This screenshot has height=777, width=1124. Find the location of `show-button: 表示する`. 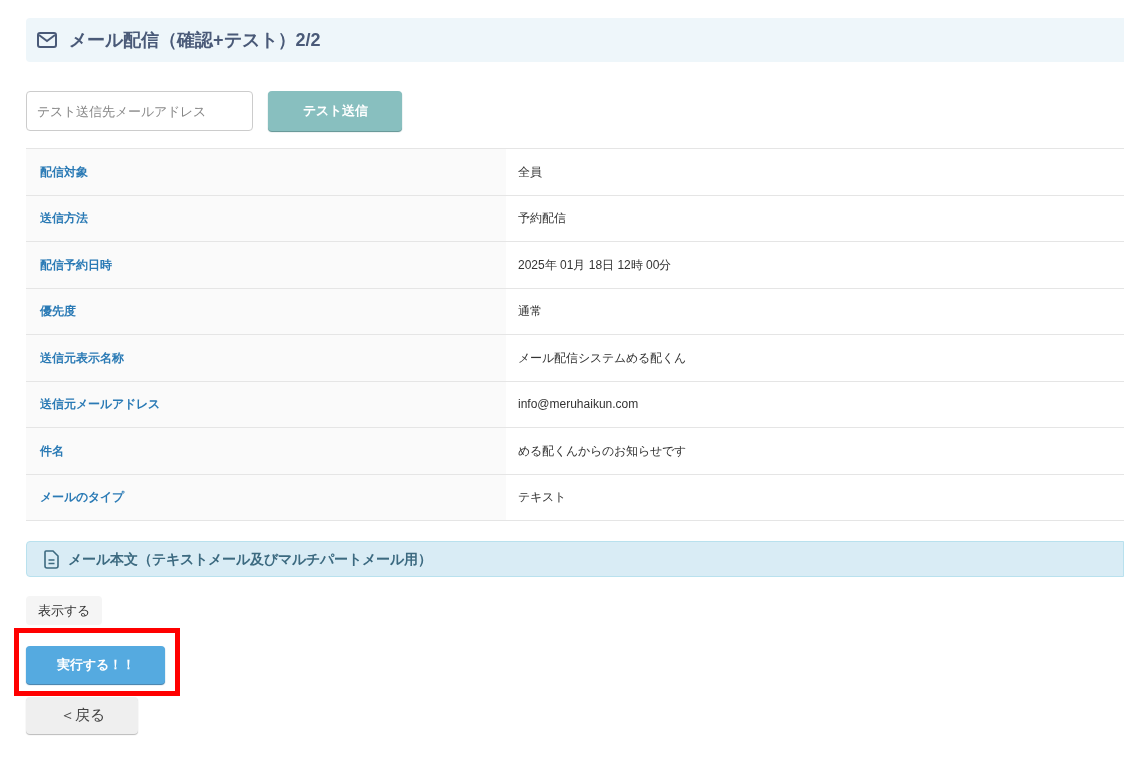

show-button: 表示する is located at coordinates (64, 610).